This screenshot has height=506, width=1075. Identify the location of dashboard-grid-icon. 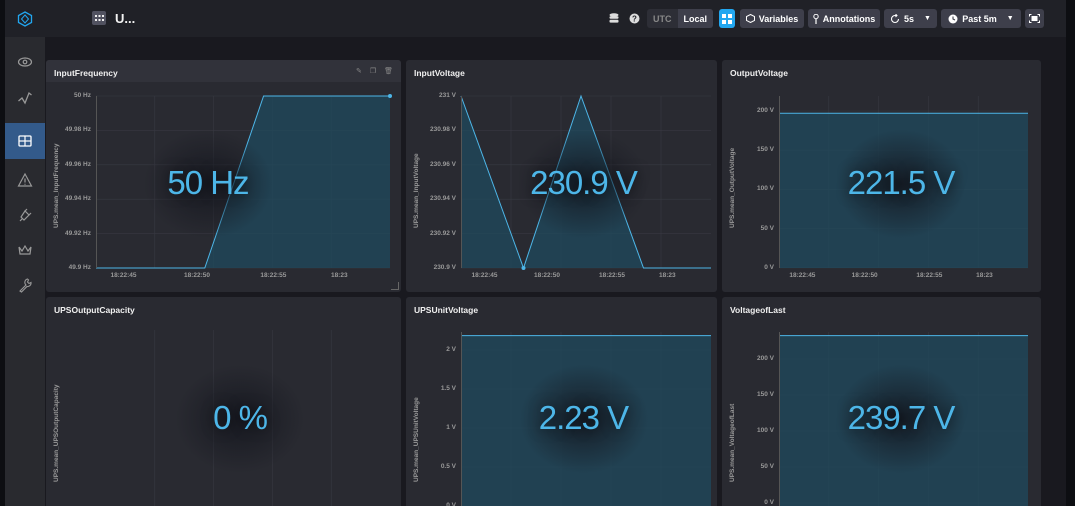
(25, 141).